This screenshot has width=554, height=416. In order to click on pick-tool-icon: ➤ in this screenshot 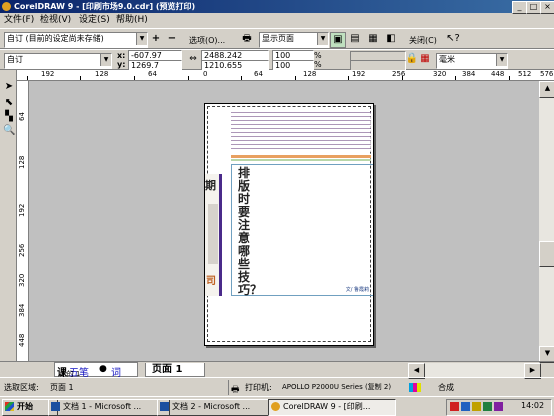, I will do `click(9, 87)`.